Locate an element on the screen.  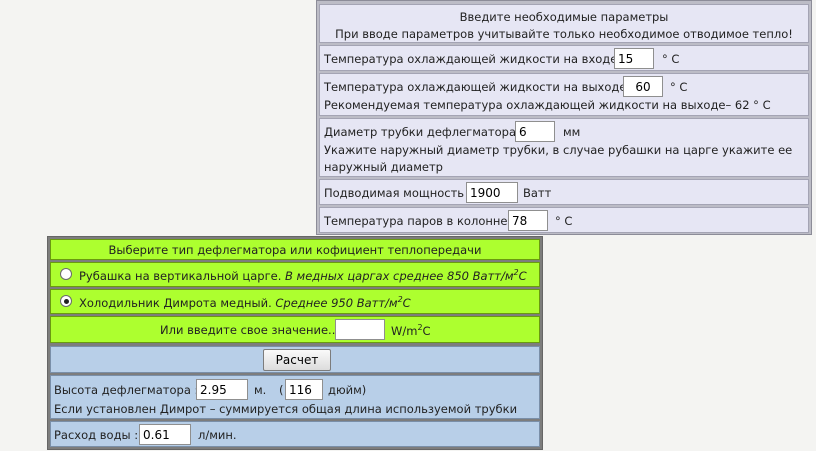
height-label: Высота дефлегматора : is located at coordinates (126, 390).